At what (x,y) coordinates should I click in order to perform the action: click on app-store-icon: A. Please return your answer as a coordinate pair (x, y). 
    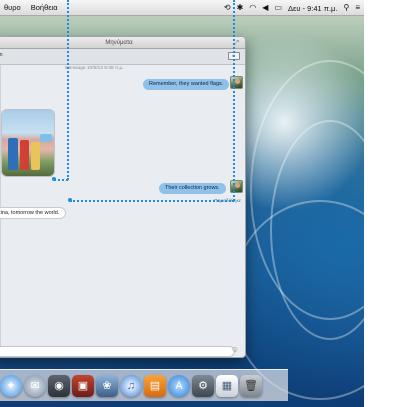
    Looking at the image, I should click on (179, 385).